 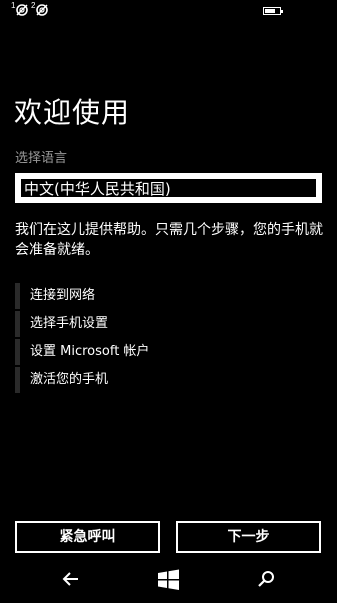 What do you see at coordinates (248, 537) in the screenshot?
I see `next-button: 下一步` at bounding box center [248, 537].